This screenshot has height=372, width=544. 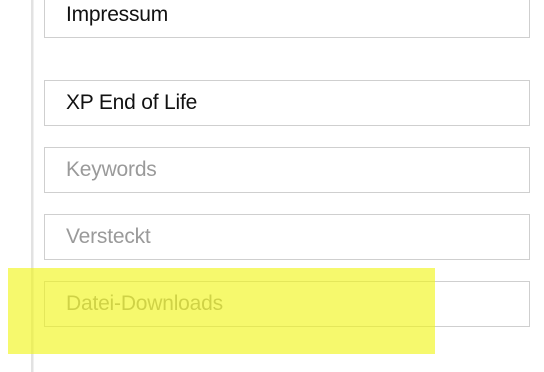 What do you see at coordinates (144, 303) in the screenshot?
I see `datei-downloads-field-placeholder: Datei-Downloads` at bounding box center [144, 303].